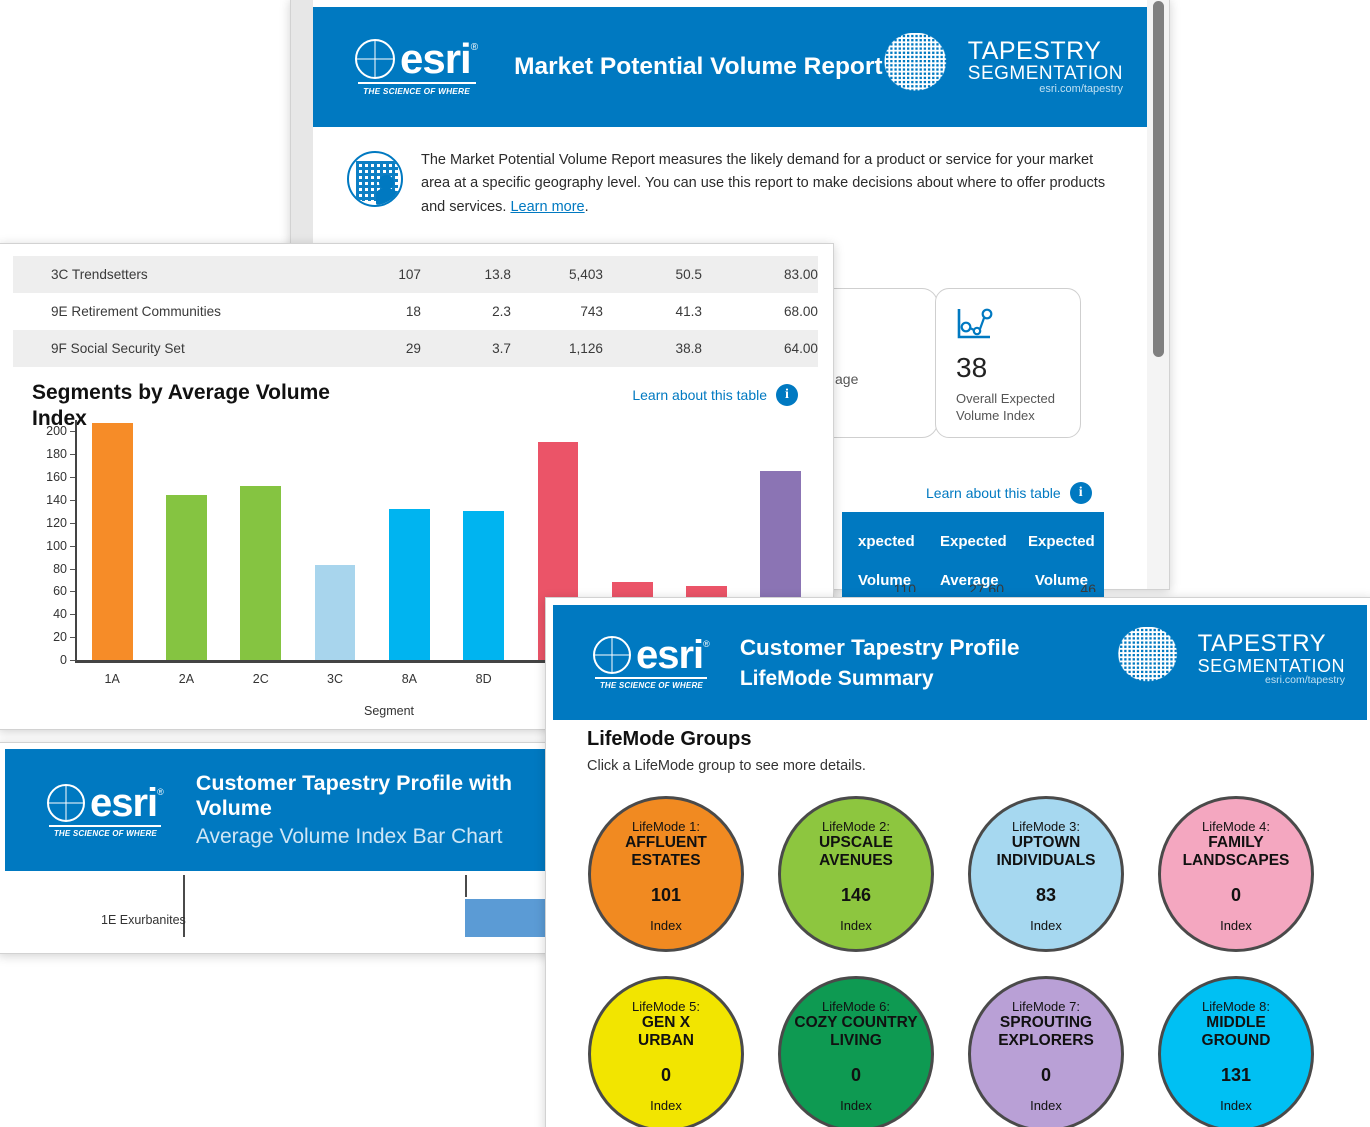 The height and width of the screenshot is (1127, 1370). Describe the element at coordinates (1046, 1006) in the screenshot. I see `lifemode-kicker: LifeMode 7:` at that location.